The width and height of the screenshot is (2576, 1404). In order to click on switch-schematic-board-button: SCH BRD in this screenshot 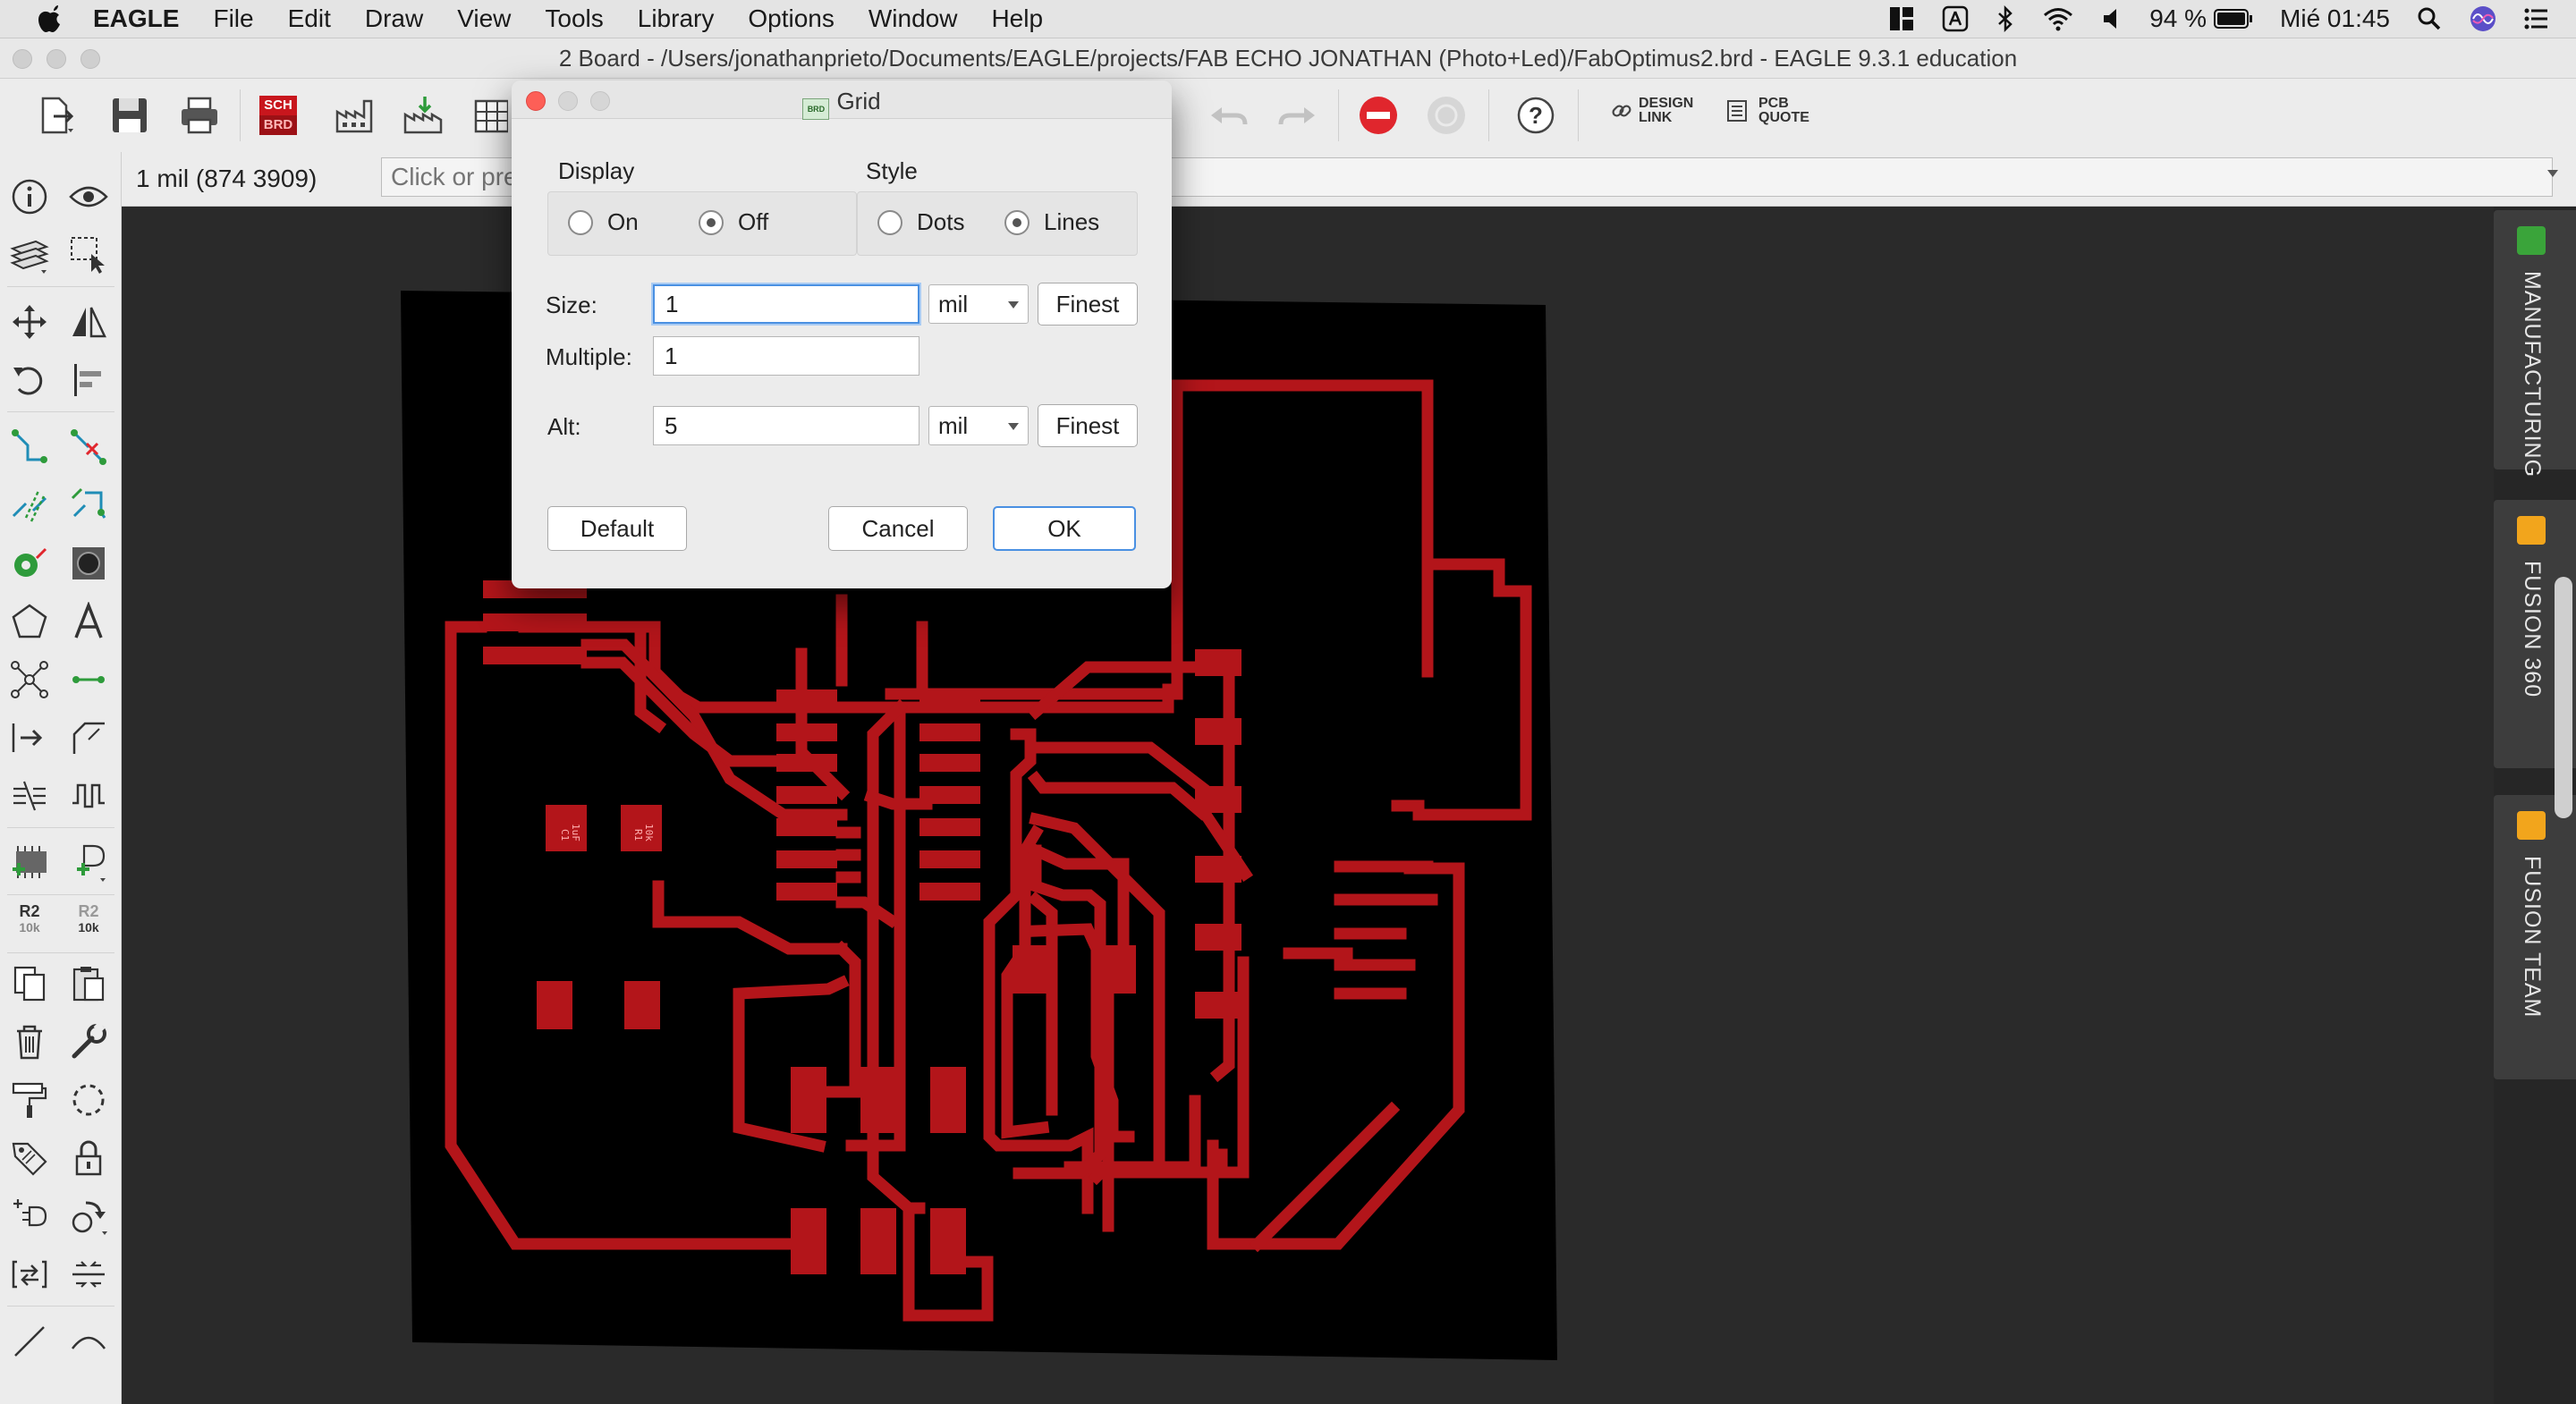, I will do `click(278, 115)`.